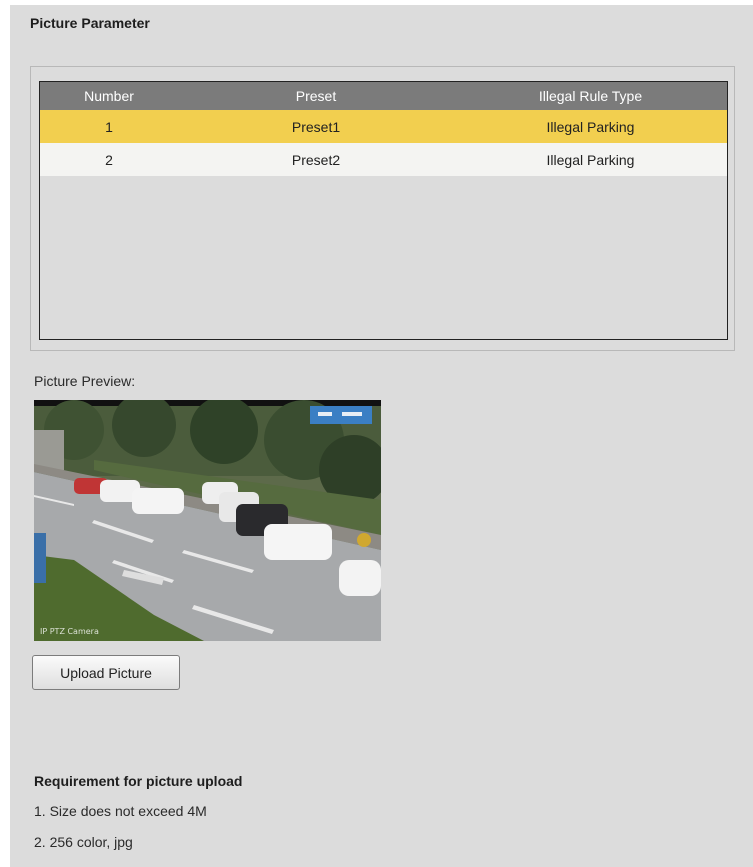 Image resolution: width=753 pixels, height=867 pixels. I want to click on section-title: Picture Parameter, so click(90, 23).